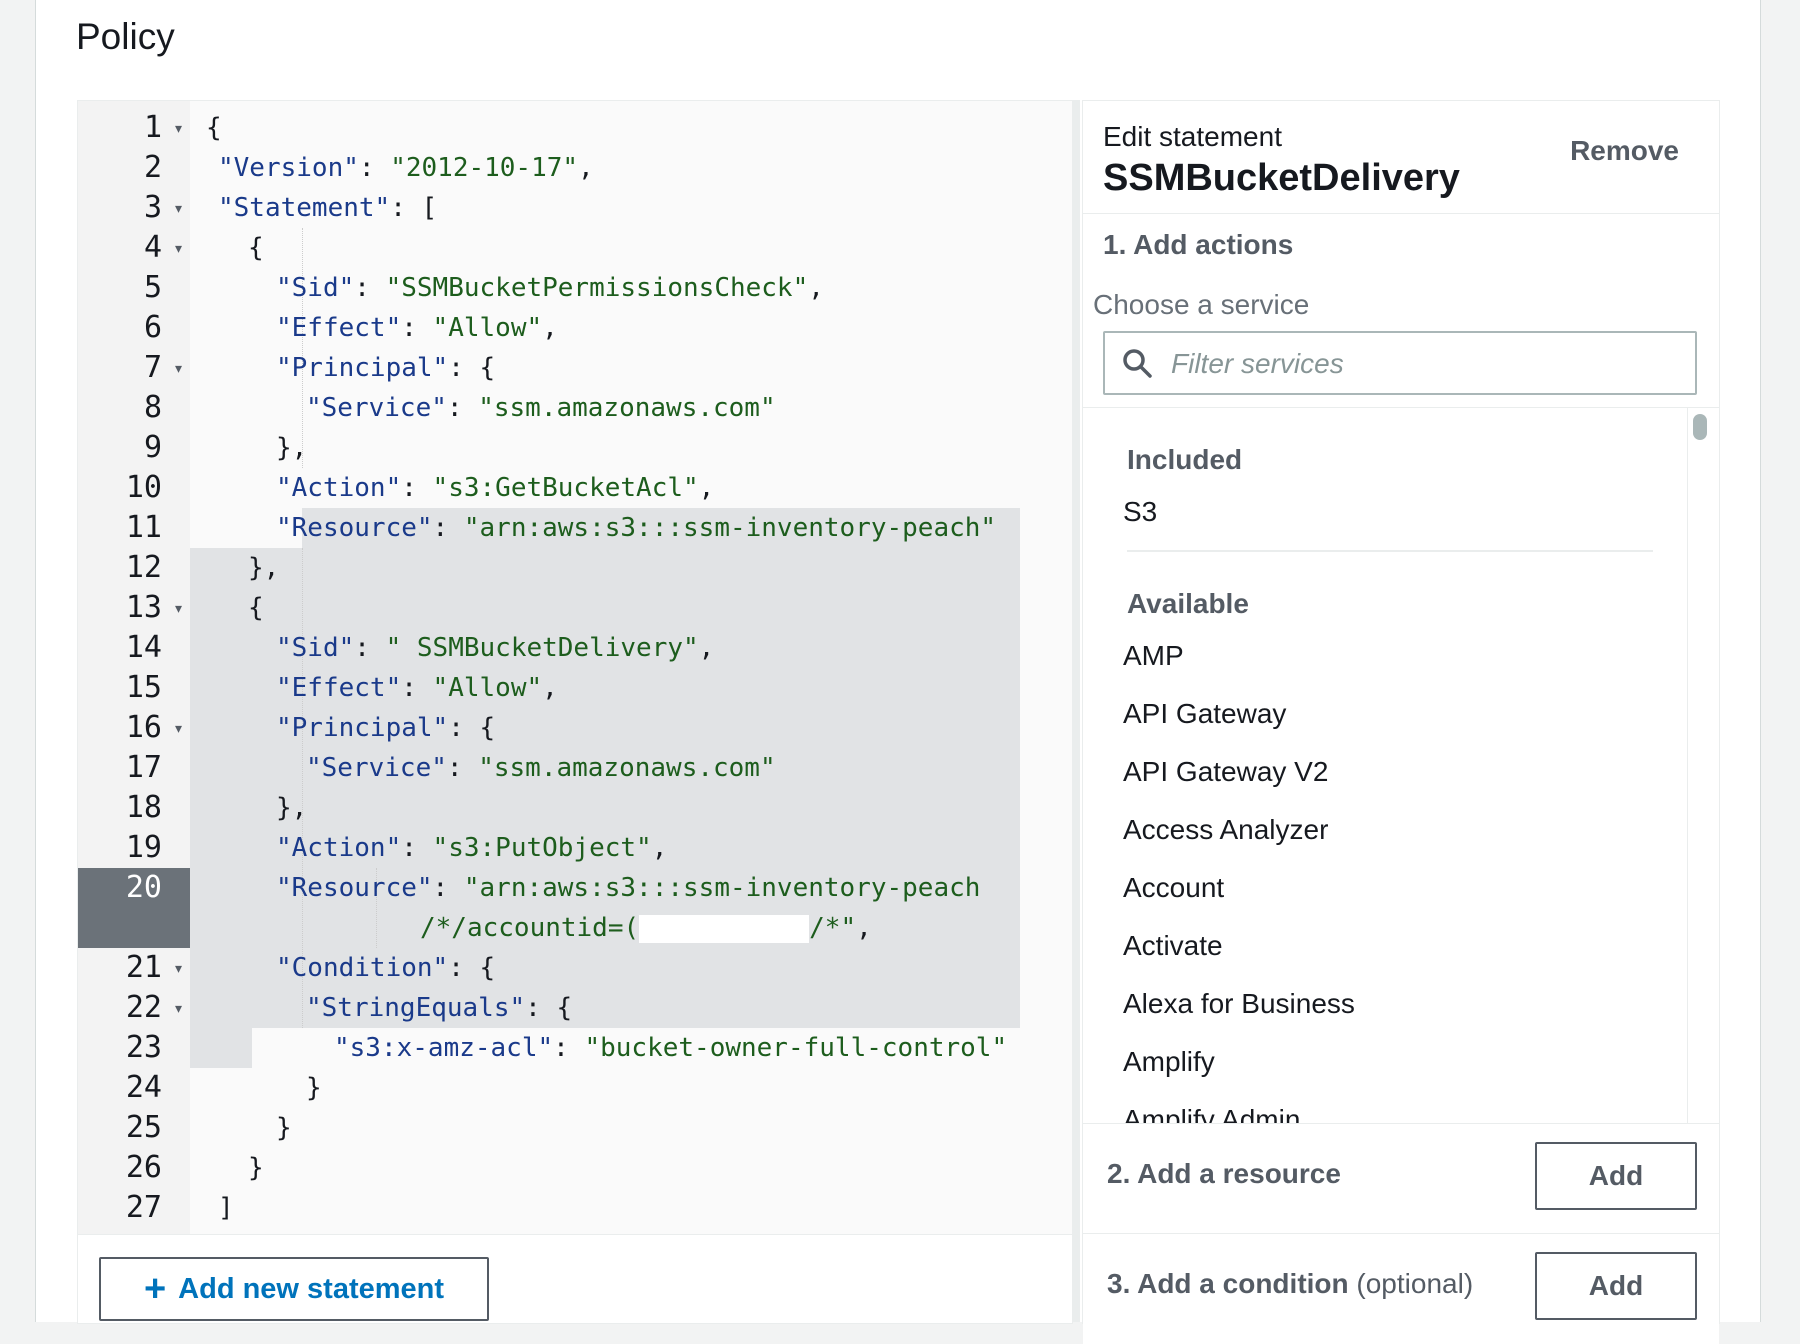  What do you see at coordinates (386, 728) in the screenshot?
I see `code-line-16: "Principal": {` at bounding box center [386, 728].